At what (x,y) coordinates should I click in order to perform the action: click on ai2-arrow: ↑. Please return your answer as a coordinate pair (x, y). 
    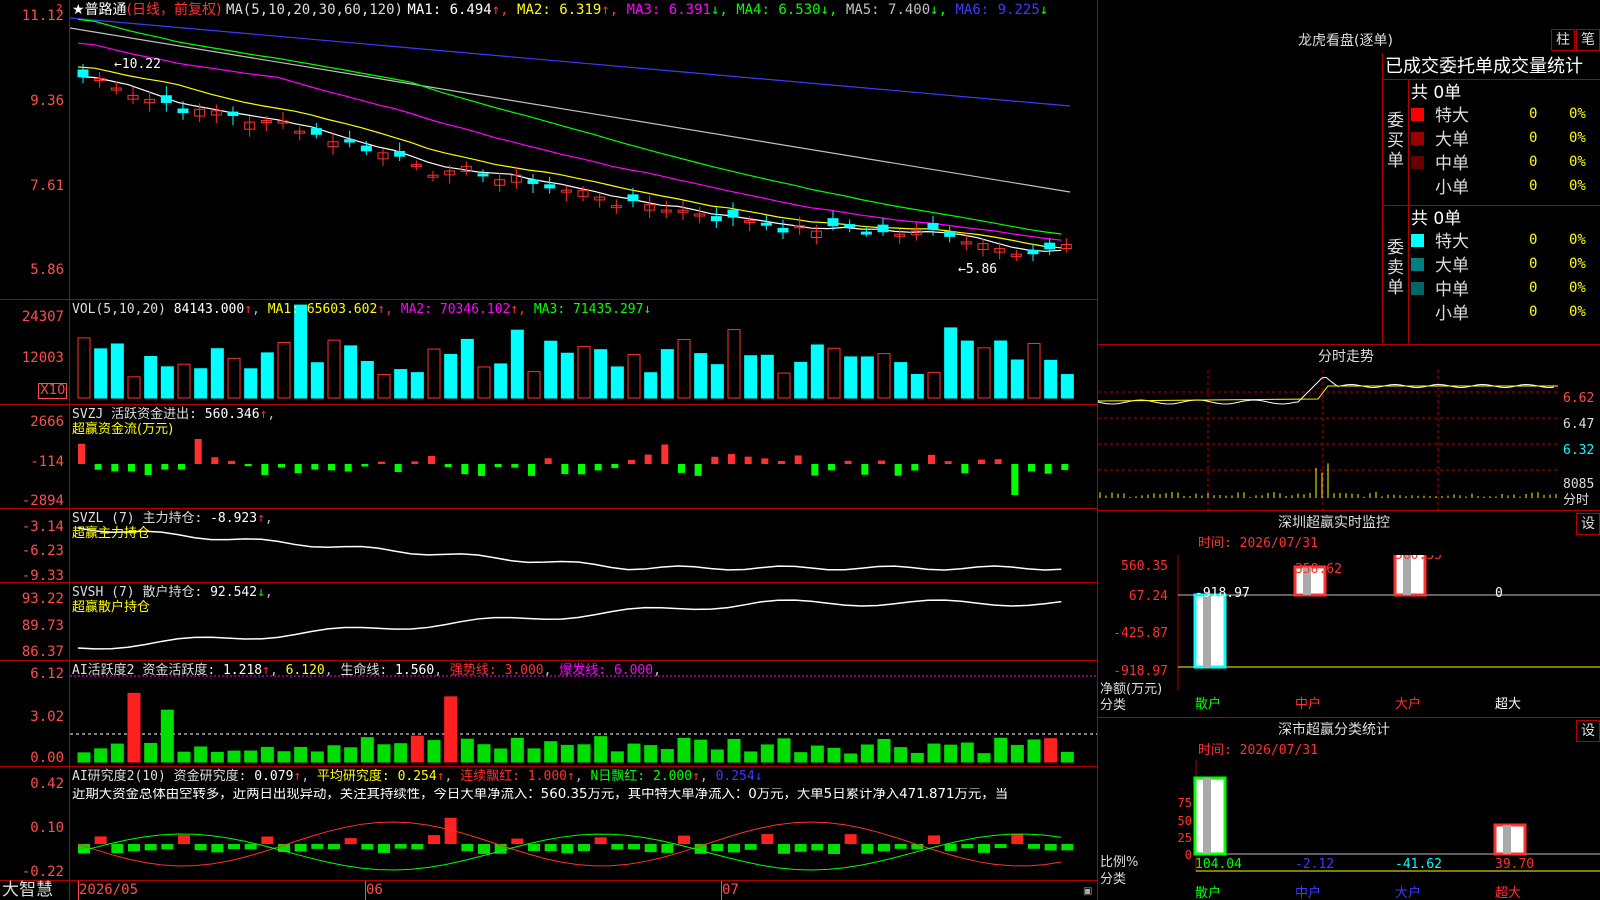
    Looking at the image, I should click on (297, 776).